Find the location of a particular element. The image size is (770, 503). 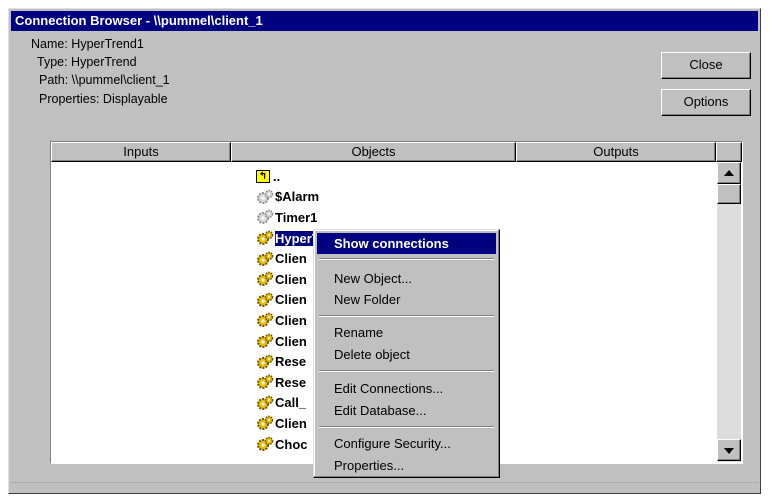

info-type: Type: HyperTrend is located at coordinates (87, 62).